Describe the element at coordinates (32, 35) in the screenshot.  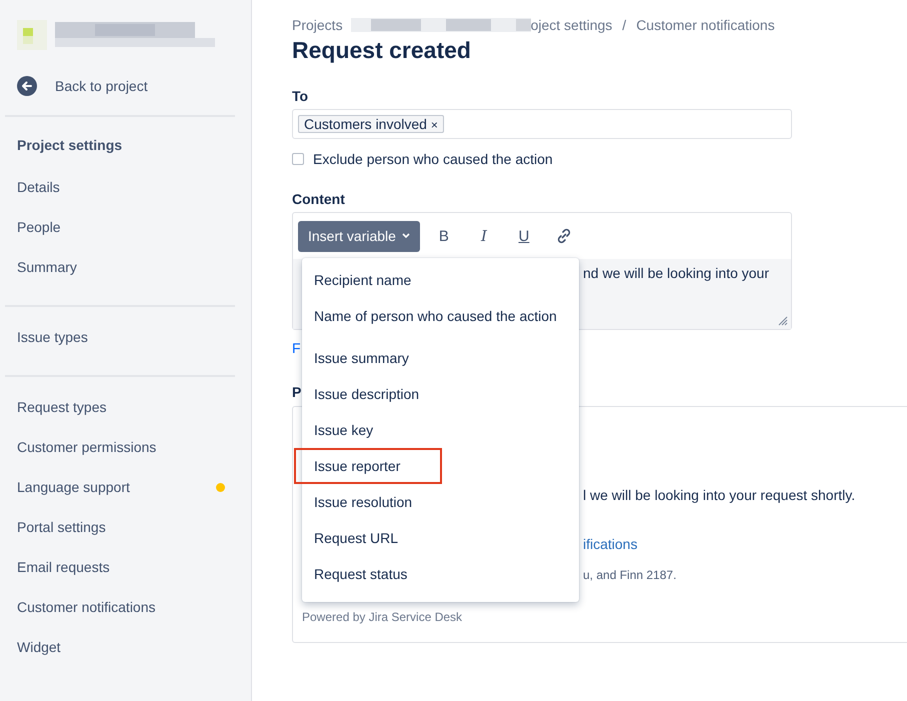
I see `pixelated-logo-drawing` at that location.